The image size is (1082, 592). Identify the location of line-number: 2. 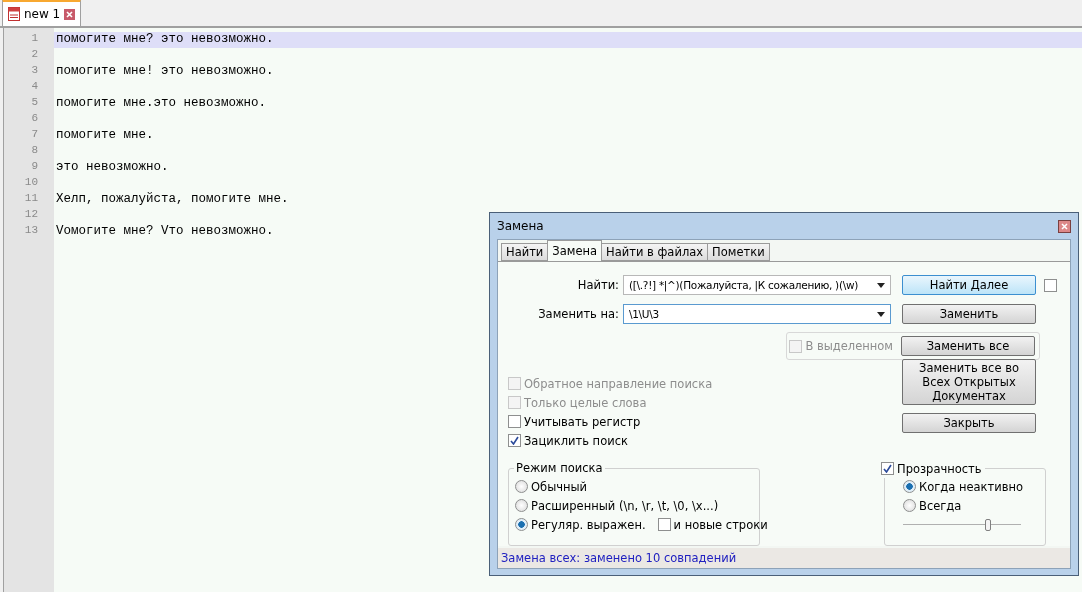
(34, 55).